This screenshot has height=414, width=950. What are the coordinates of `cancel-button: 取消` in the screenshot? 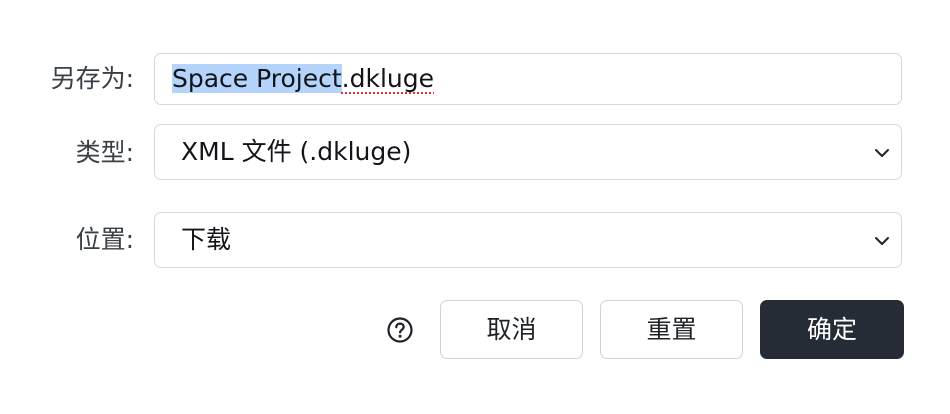 It's located at (511, 329).